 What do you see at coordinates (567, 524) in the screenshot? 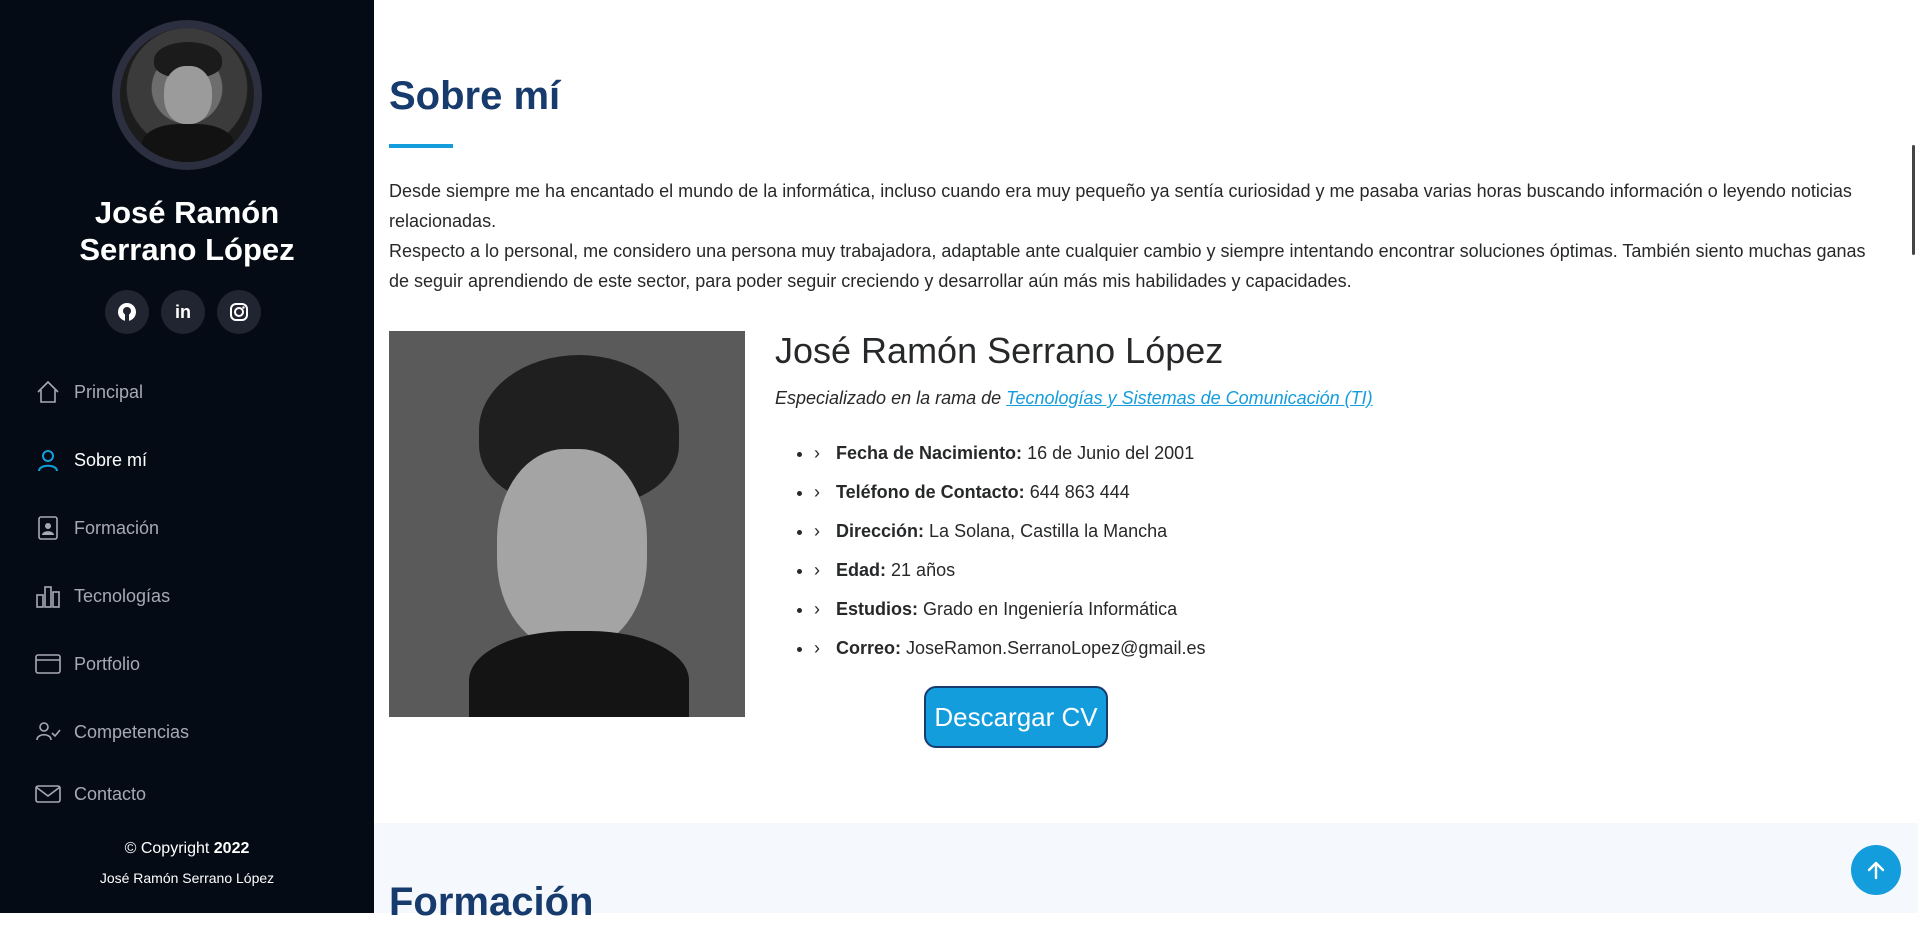
I see `profile-photo` at bounding box center [567, 524].